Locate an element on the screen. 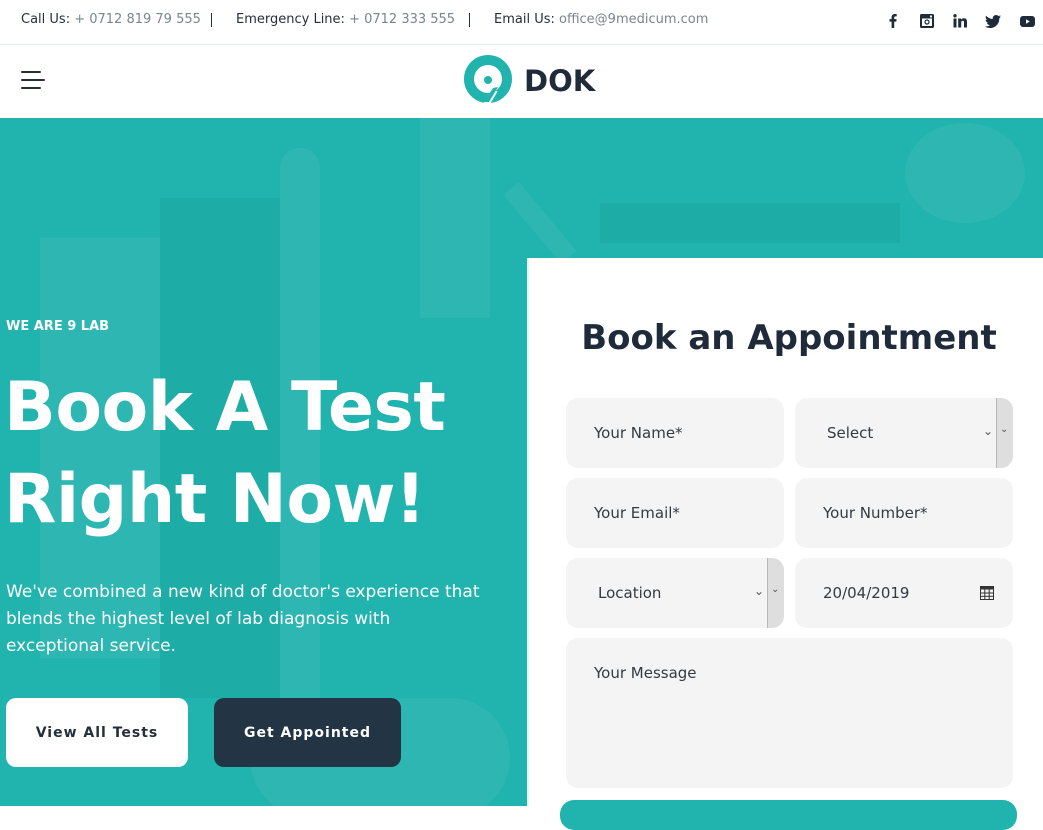  message-placeholder: Your Message is located at coordinates (645, 673).